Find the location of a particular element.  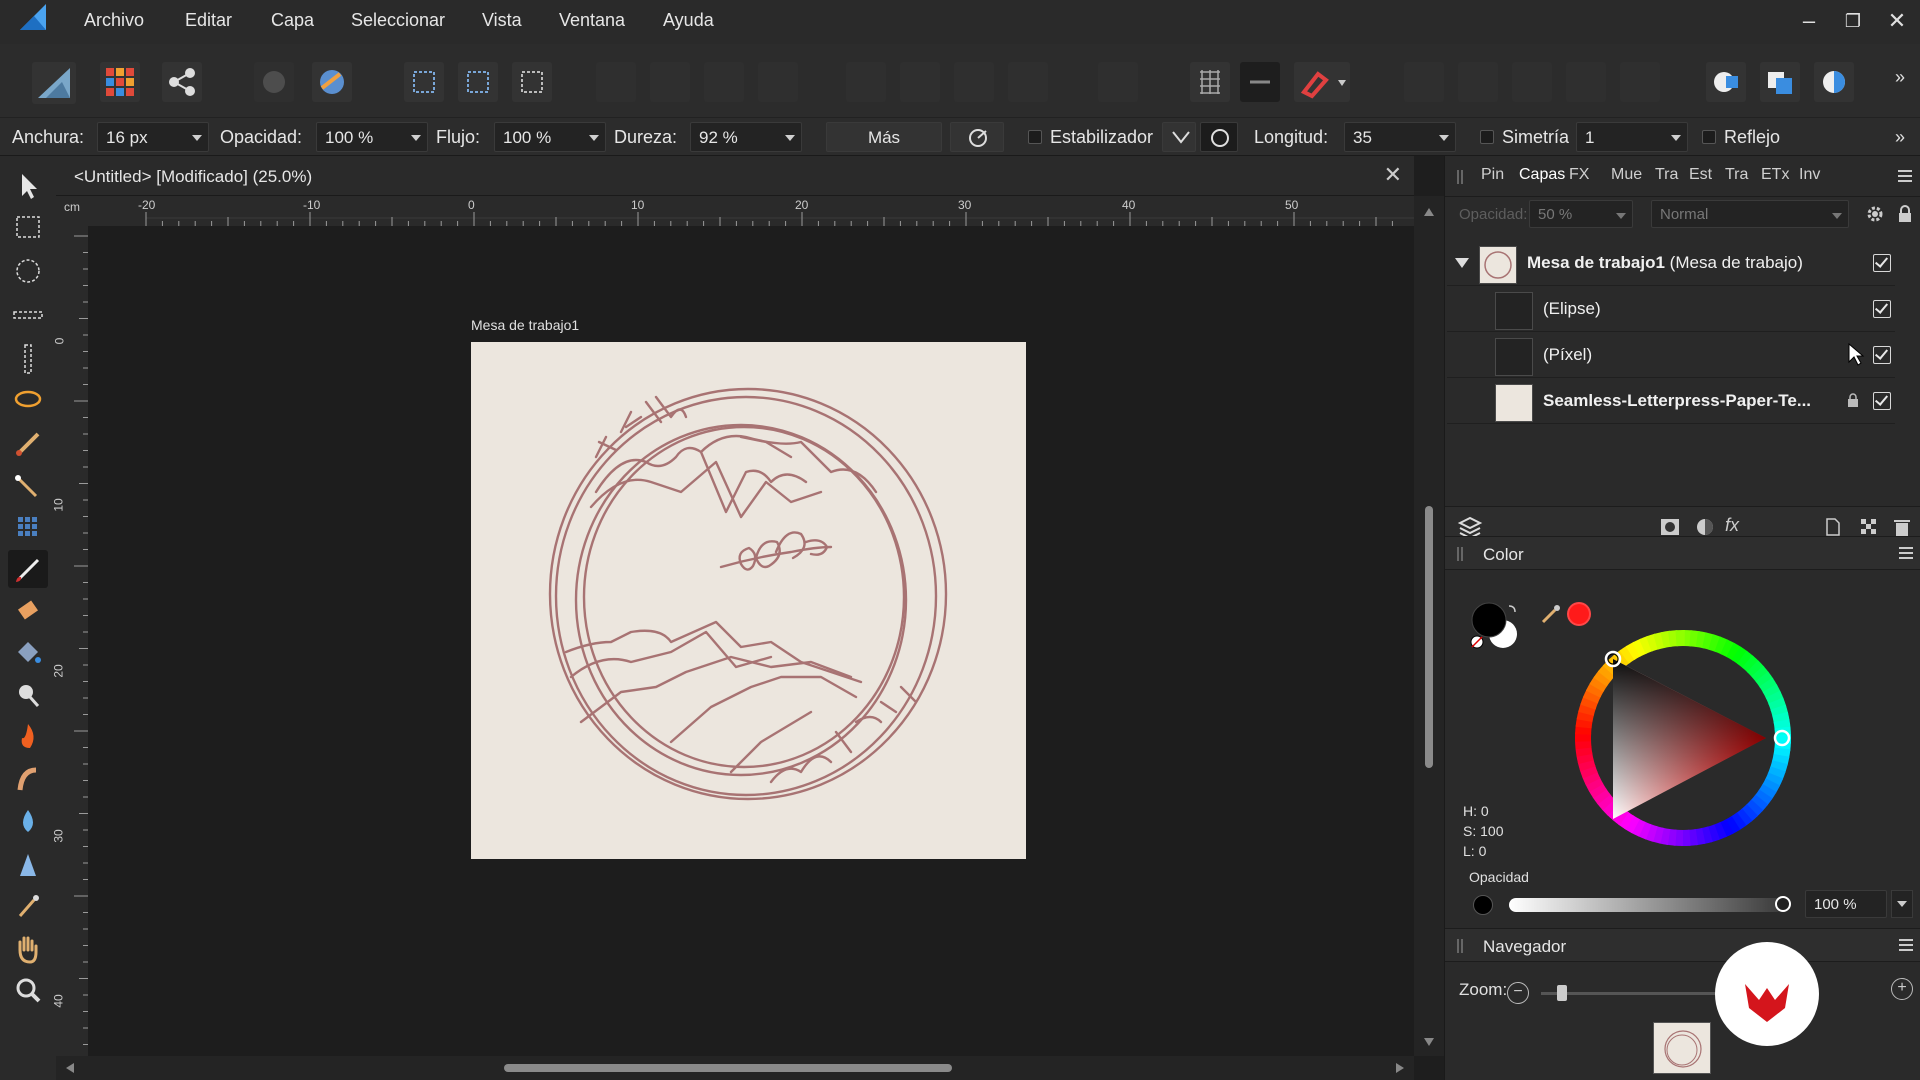

color-swatches is located at coordinates (1494, 626).